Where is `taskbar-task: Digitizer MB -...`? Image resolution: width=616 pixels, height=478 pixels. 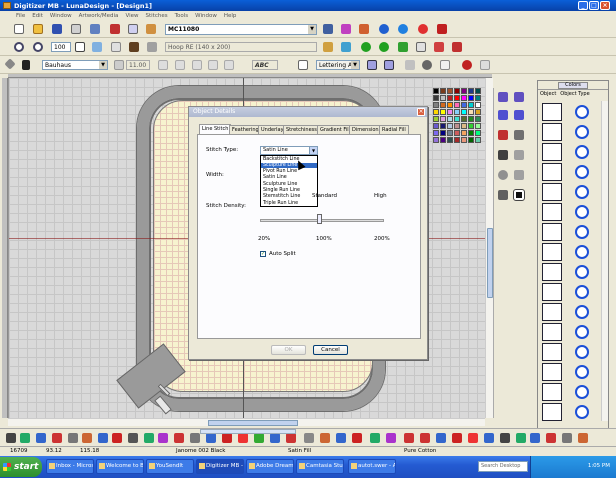 taskbar-task: Digitizer MB -... is located at coordinates (220, 466).